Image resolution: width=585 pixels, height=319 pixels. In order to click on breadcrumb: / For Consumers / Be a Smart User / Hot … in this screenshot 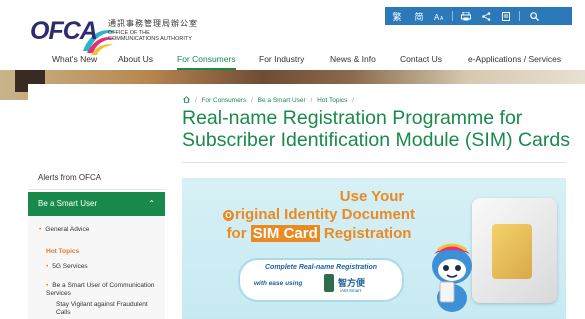, I will do `click(270, 100)`.